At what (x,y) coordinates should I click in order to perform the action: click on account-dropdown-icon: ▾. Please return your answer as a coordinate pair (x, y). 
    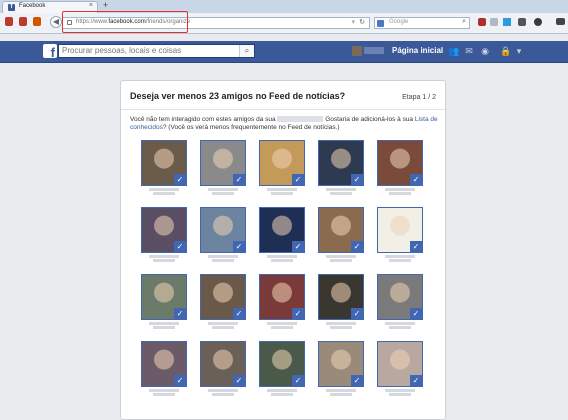
    Looking at the image, I should click on (519, 51).